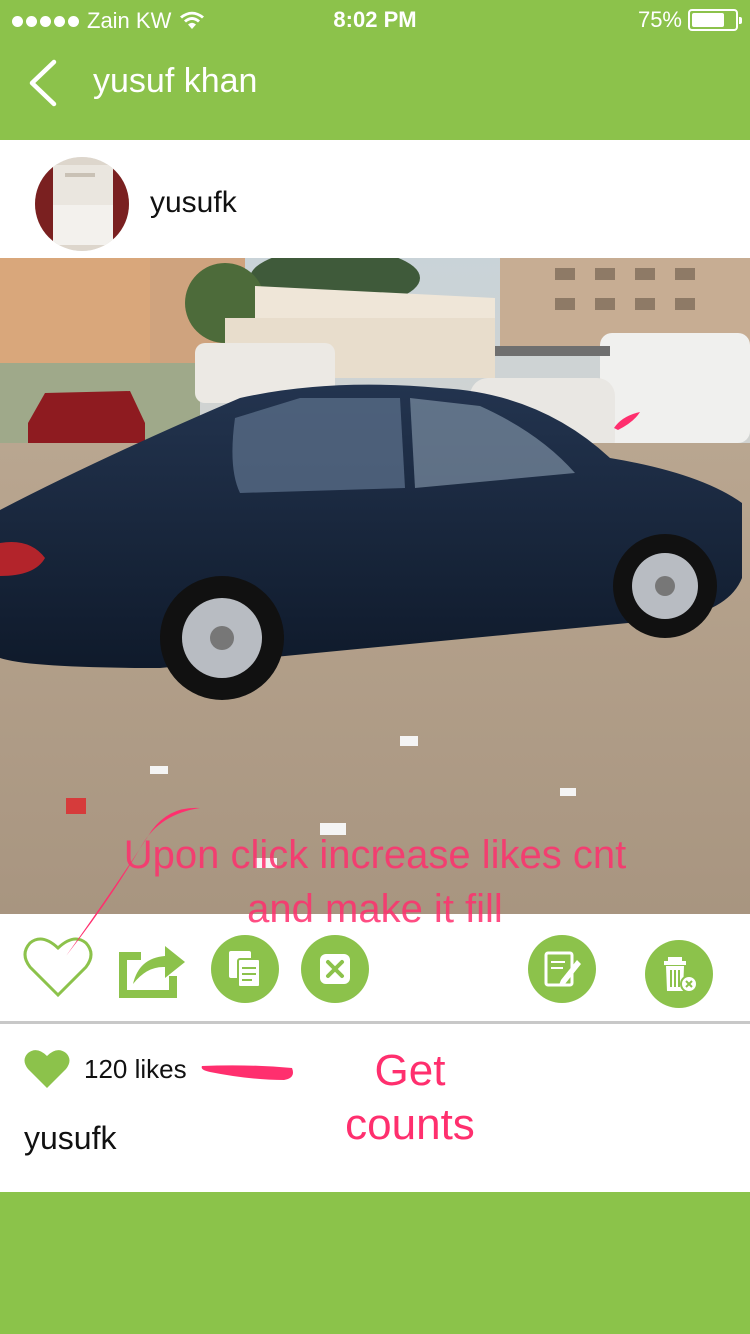  Describe the element at coordinates (410, 1124) in the screenshot. I see `annotation-count-note-line2: counts` at that location.